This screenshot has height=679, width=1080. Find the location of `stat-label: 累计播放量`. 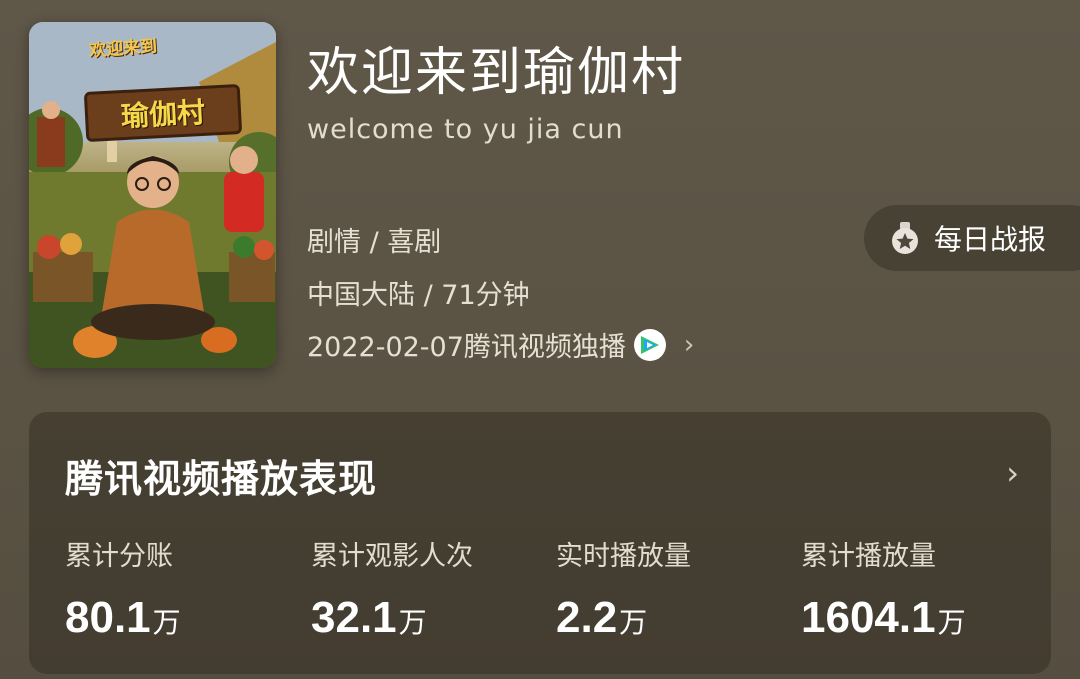

stat-label: 累计播放量 is located at coordinates (868, 556).